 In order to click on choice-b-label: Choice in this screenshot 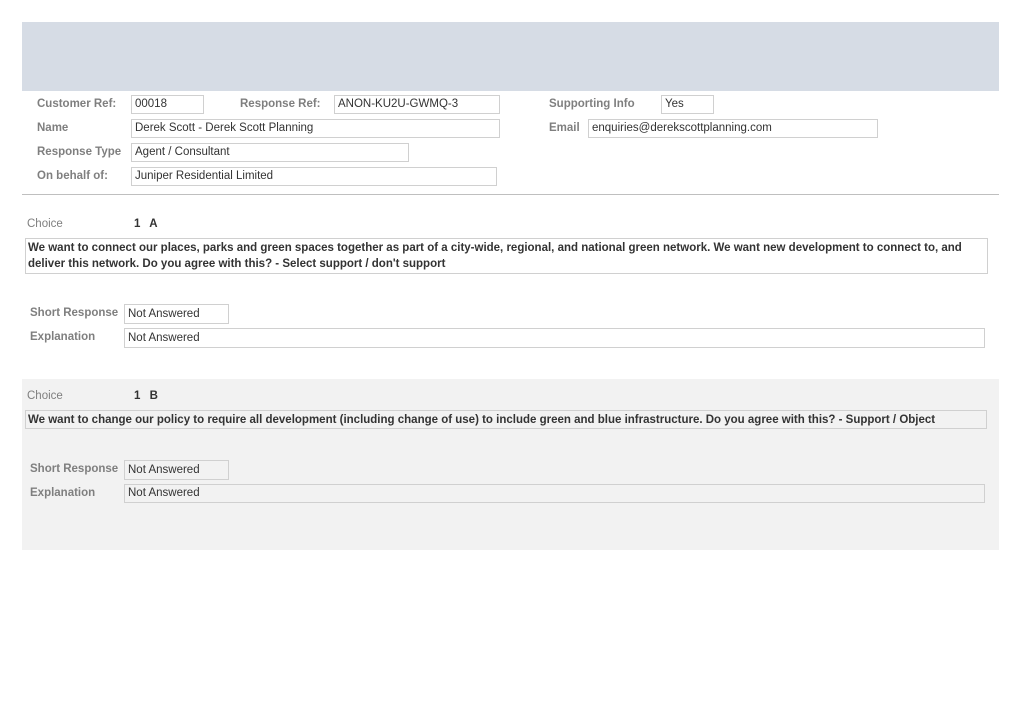, I will do `click(45, 396)`.